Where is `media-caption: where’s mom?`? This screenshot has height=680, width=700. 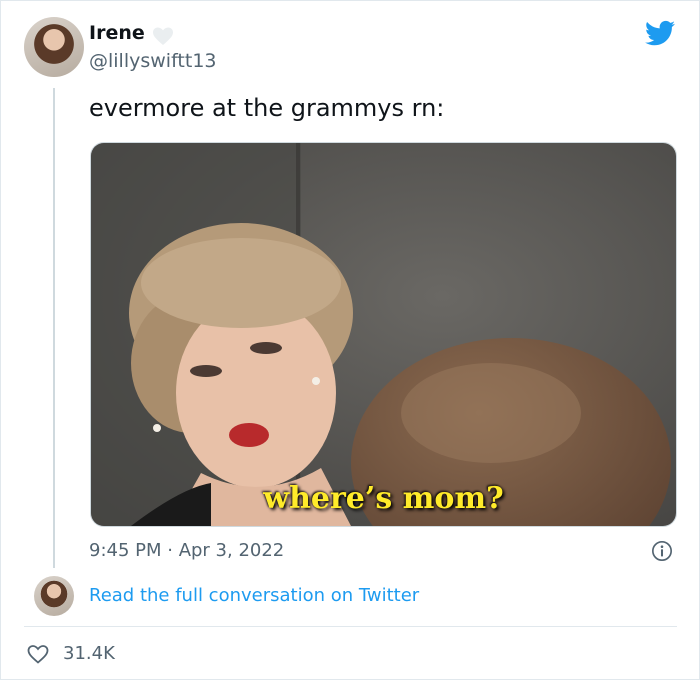
media-caption: where’s mom? is located at coordinates (383, 498).